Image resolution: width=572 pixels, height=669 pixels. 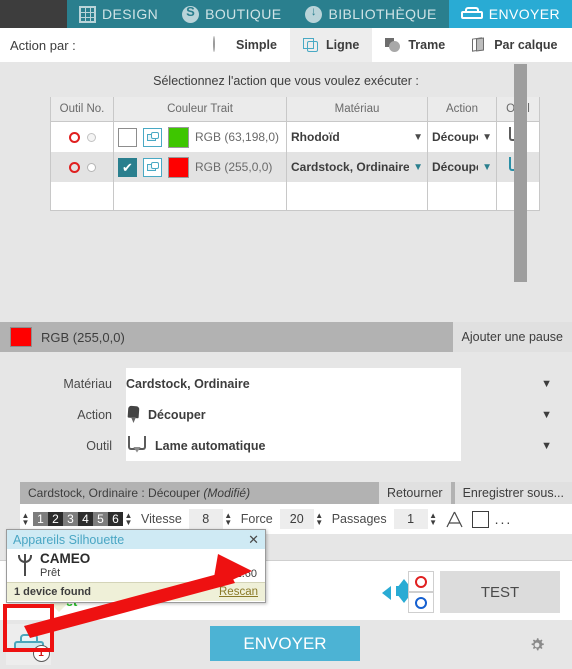 What do you see at coordinates (333, 414) in the screenshot?
I see `field-action-value-wrap: Découper` at bounding box center [333, 414].